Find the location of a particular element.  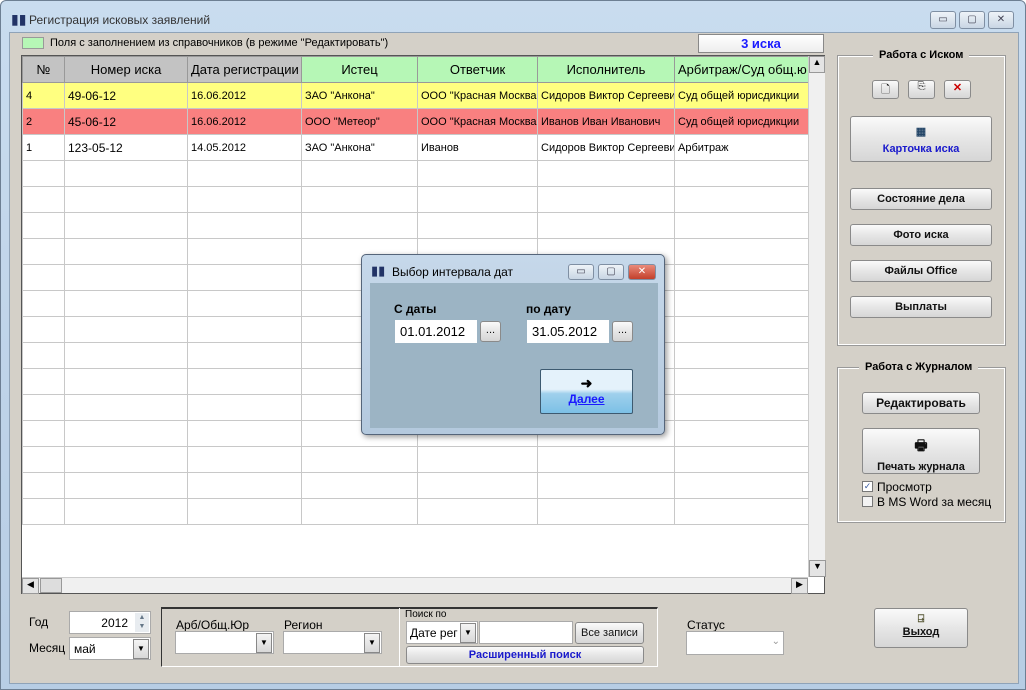

copy-icon: ⎘ is located at coordinates (921, 86).